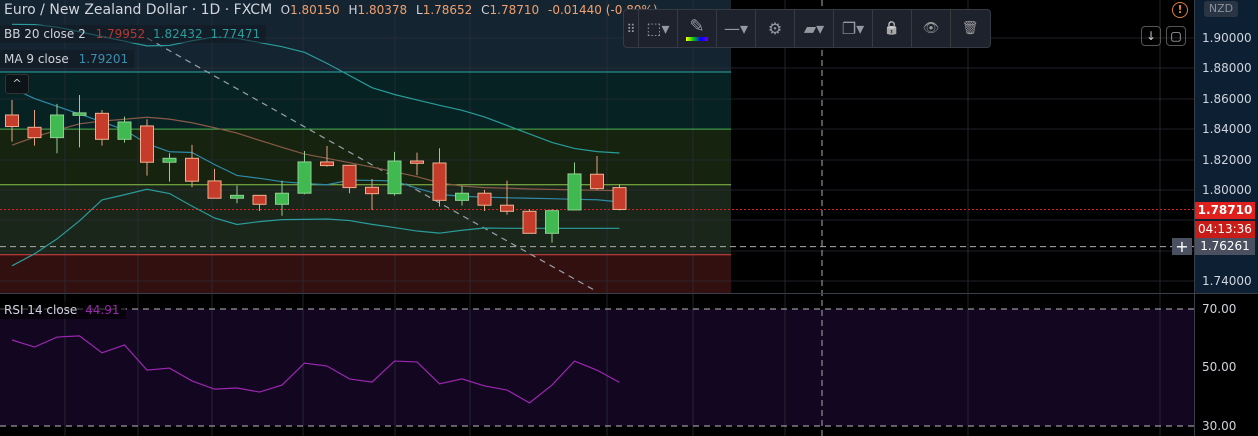  I want to click on rsi-label: RSI 14 close, so click(41, 310).